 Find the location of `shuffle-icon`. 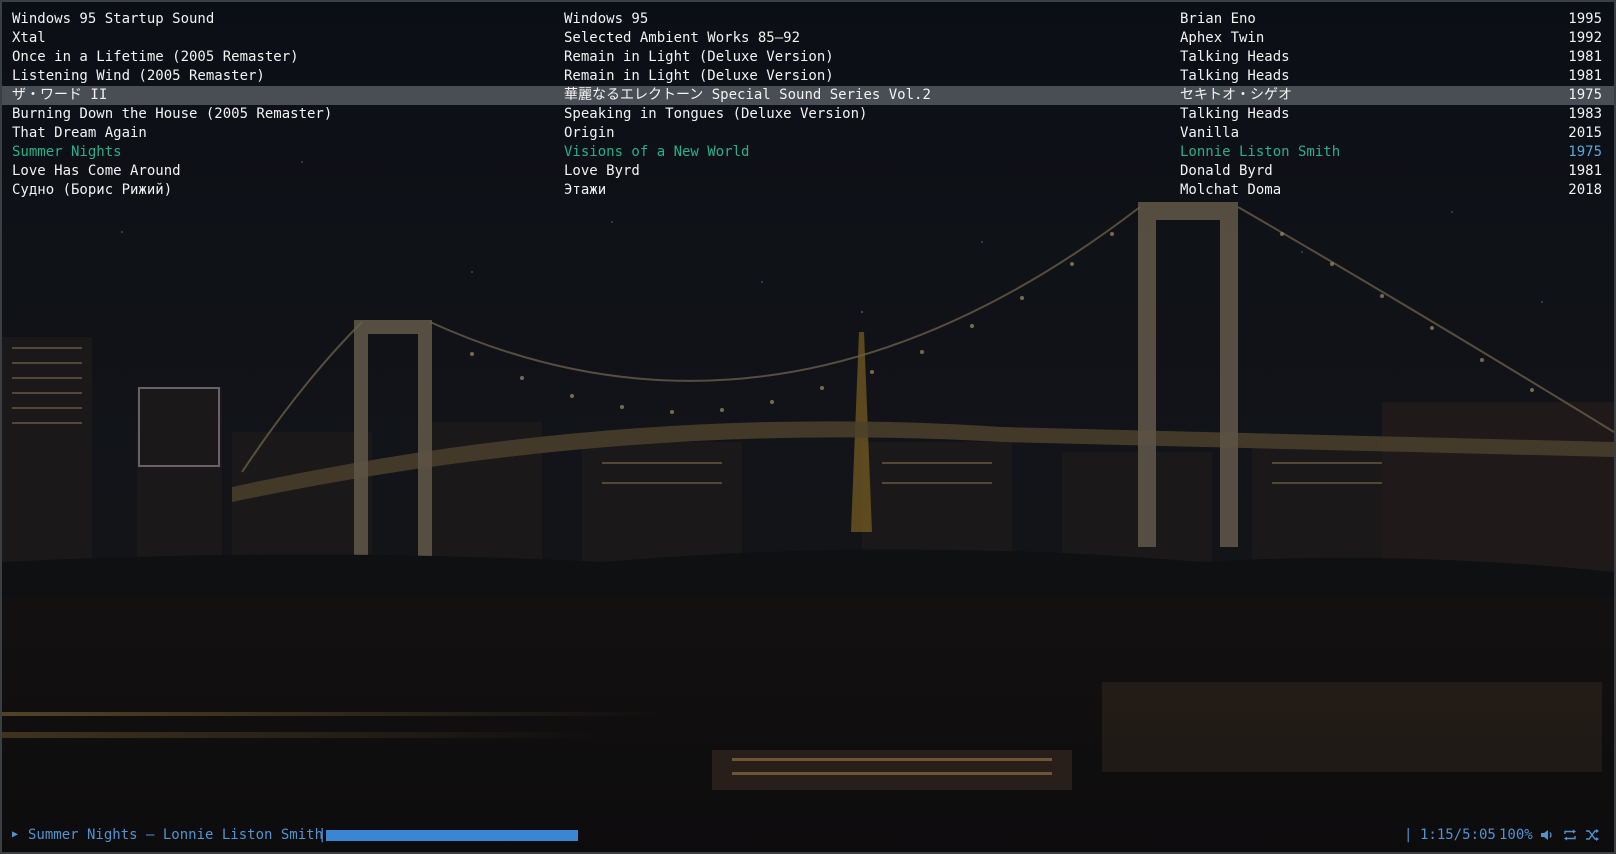

shuffle-icon is located at coordinates (1592, 835).